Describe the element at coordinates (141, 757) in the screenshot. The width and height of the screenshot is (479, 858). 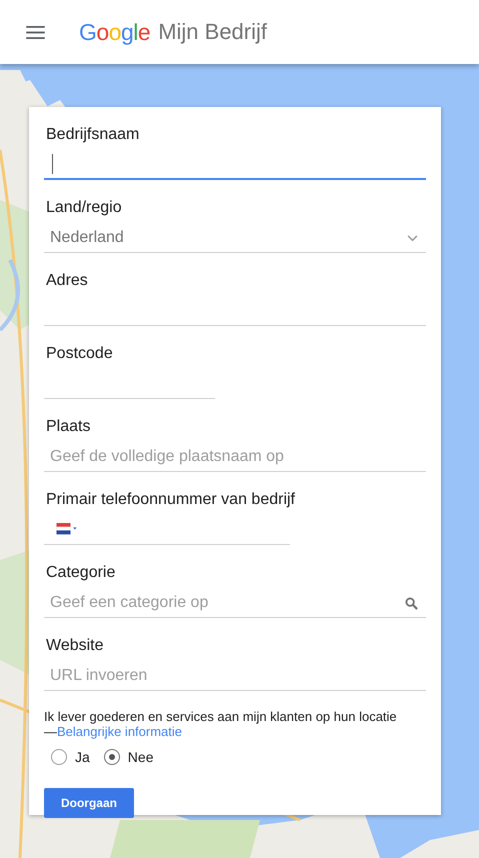
I see `radio-label: Nee` at that location.